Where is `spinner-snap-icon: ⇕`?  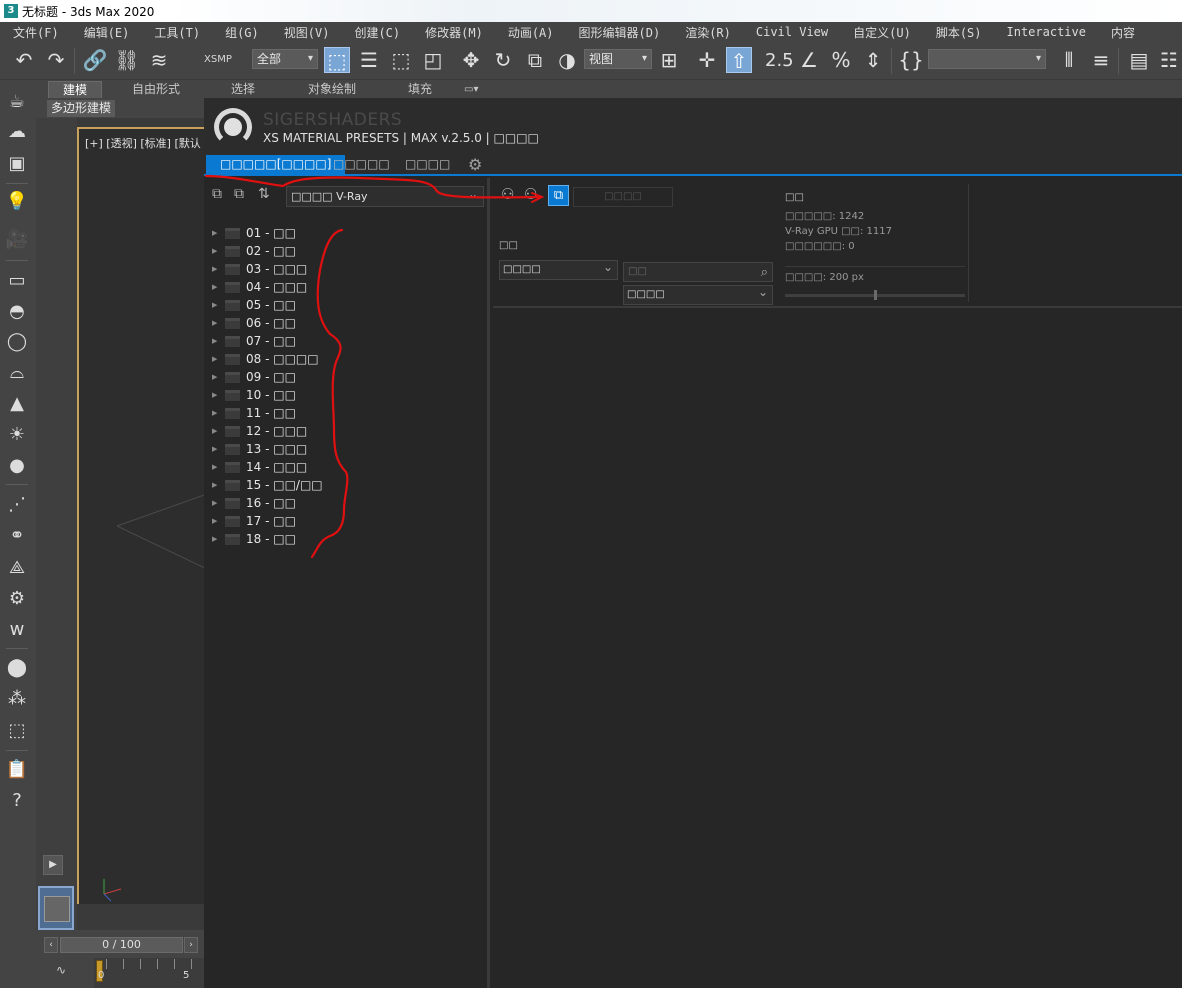
spinner-snap-icon: ⇕ is located at coordinates (873, 60).